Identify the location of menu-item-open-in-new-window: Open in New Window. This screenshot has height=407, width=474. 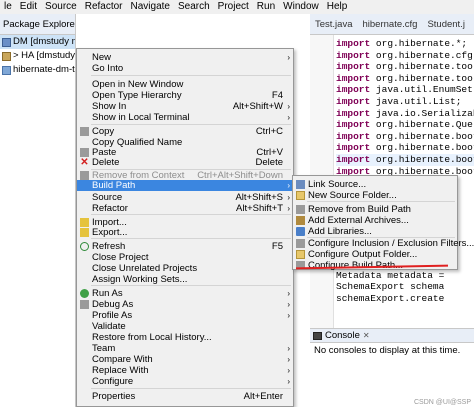
(185, 84).